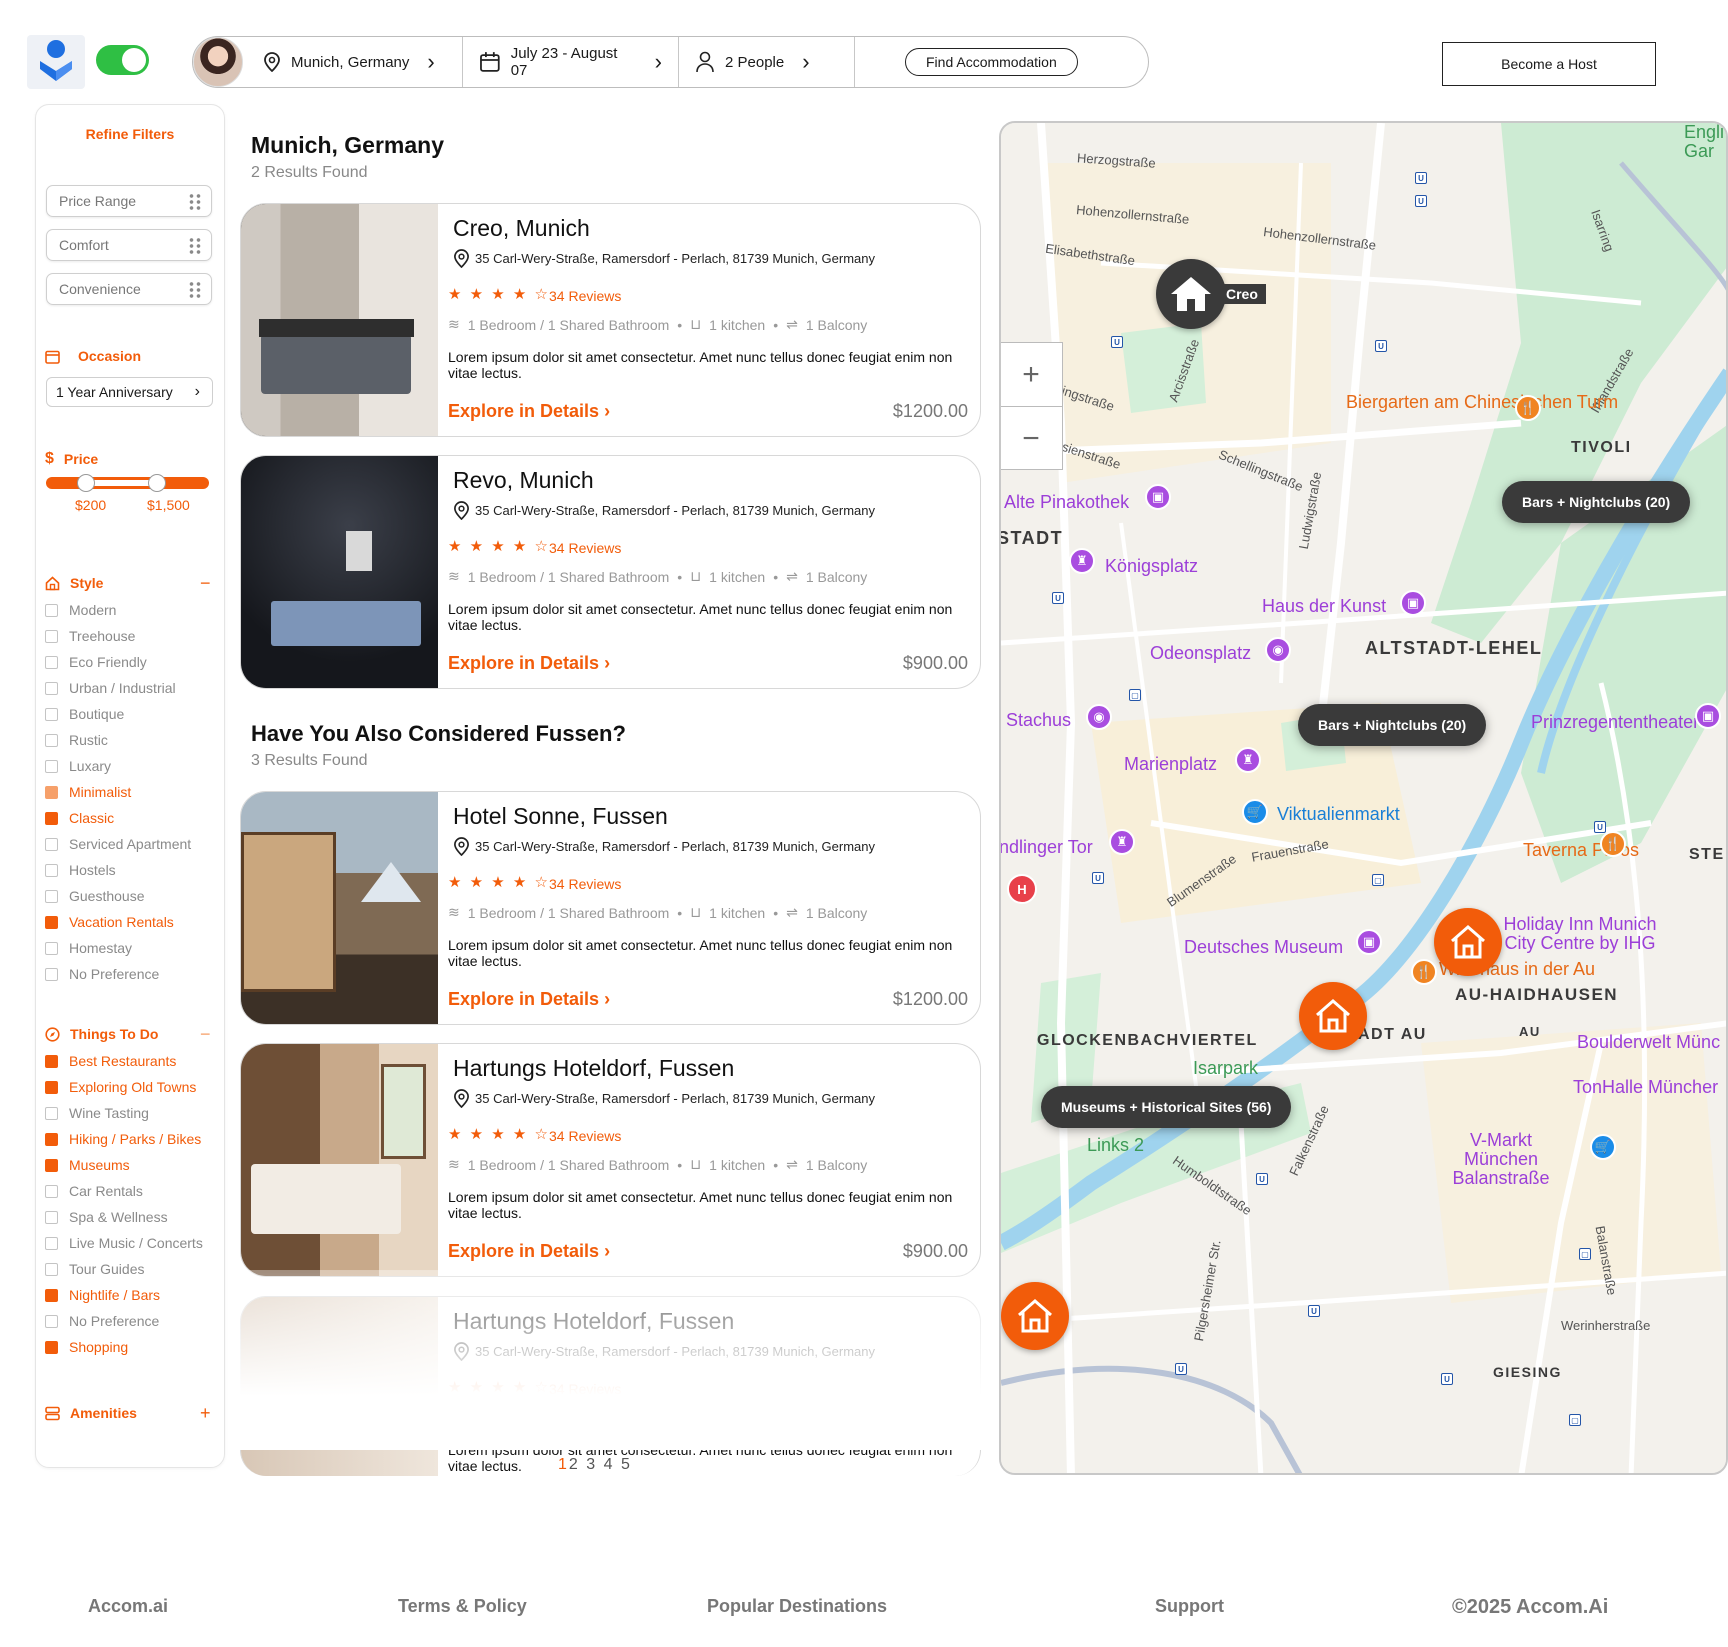 The image size is (1728, 1647). What do you see at coordinates (767, 62) in the screenshot?
I see `people-selector: 2 People ›` at bounding box center [767, 62].